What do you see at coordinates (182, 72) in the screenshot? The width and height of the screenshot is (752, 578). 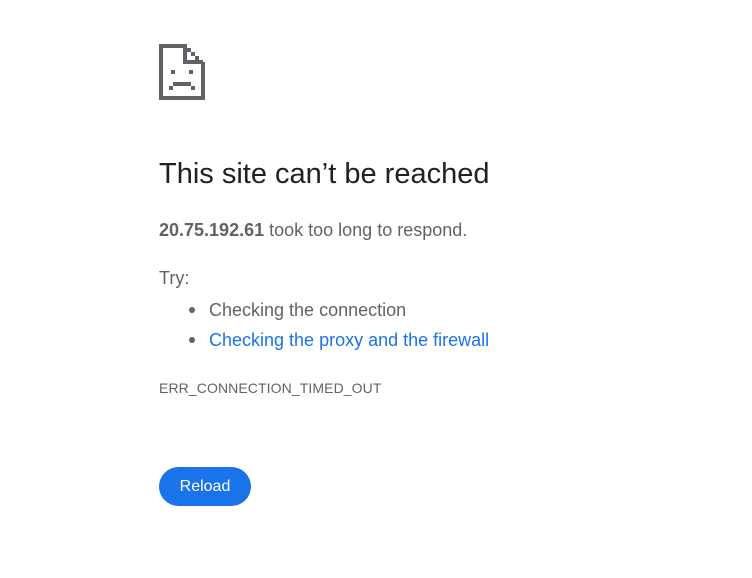 I see `sad-page-icon` at bounding box center [182, 72].